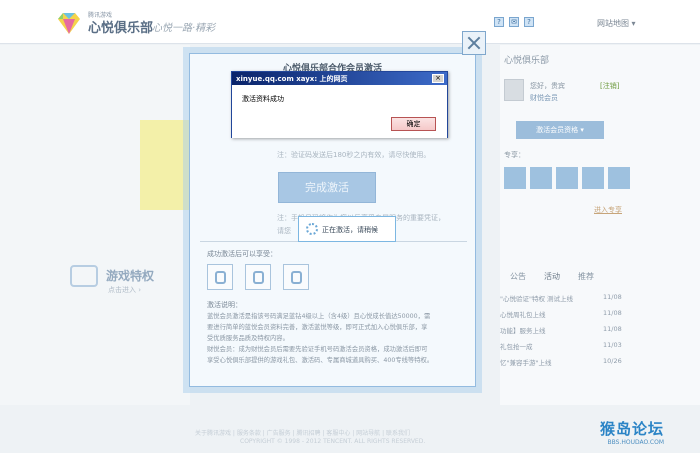 Image resolution: width=700 pixels, height=453 pixels. What do you see at coordinates (547, 86) in the screenshot?
I see `user-greeting: 您好，贵宾` at bounding box center [547, 86].